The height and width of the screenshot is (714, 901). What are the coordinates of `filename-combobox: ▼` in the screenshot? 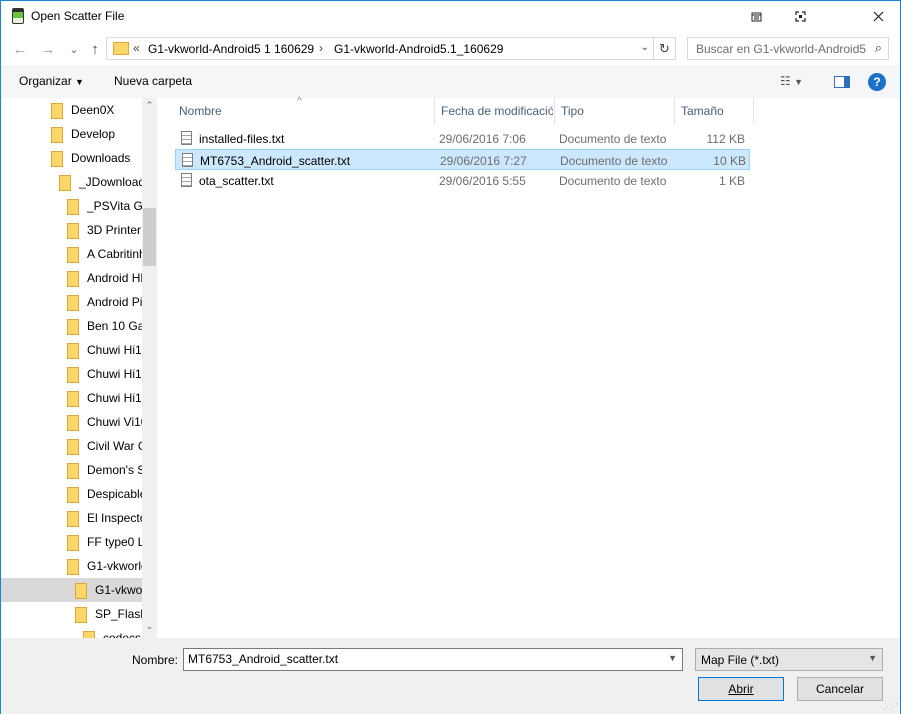 It's located at (433, 659).